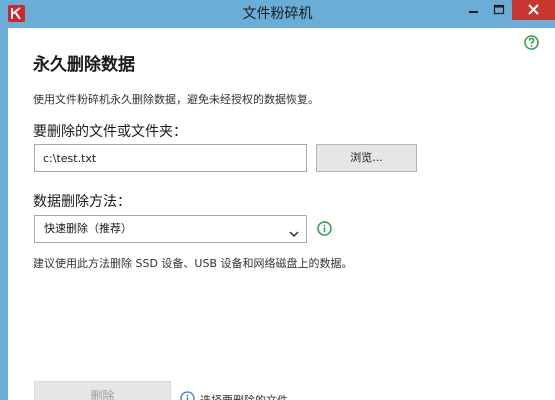 The height and width of the screenshot is (400, 555). I want to click on page-title: 永久删除数据, so click(84, 65).